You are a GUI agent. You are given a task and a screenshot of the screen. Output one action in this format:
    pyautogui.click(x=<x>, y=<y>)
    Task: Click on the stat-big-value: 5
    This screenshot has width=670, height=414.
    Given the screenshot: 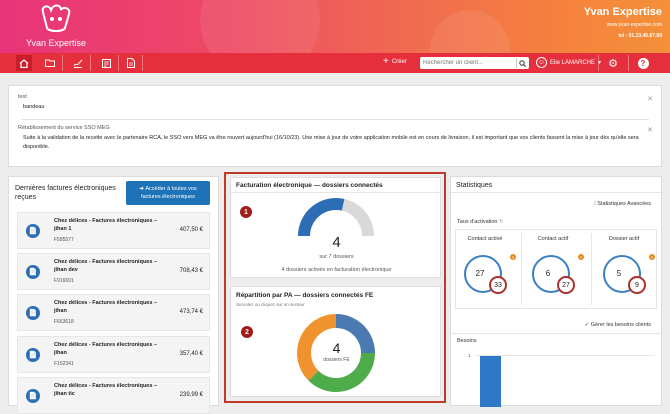 What is the action you would take?
    pyautogui.click(x=619, y=273)
    